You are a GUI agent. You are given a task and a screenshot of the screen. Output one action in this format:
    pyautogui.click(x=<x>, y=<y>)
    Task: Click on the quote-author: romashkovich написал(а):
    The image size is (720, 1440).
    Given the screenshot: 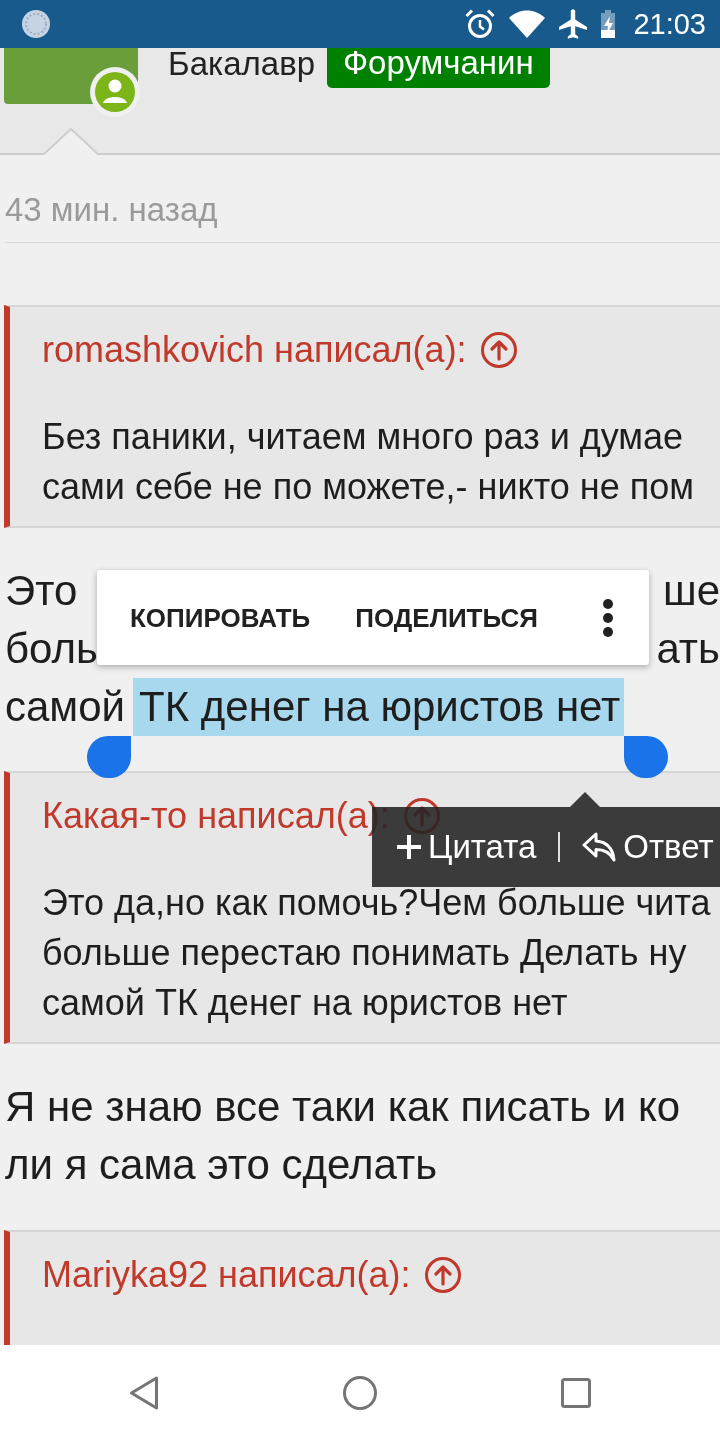 What is the action you would take?
    pyautogui.click(x=254, y=350)
    